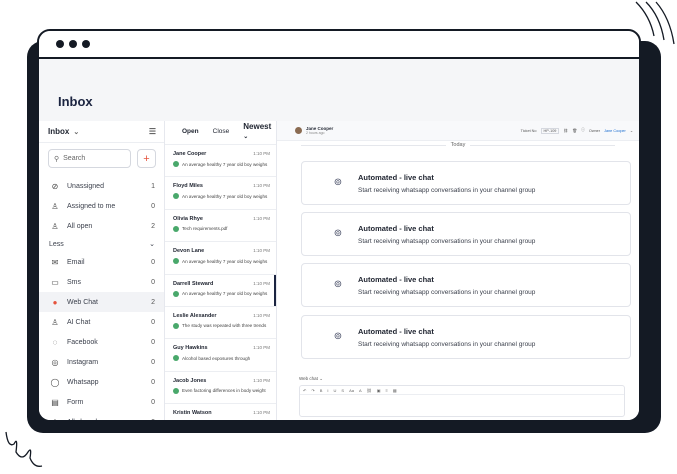 The image size is (677, 474). I want to click on send-button: ➤, so click(625, 421).